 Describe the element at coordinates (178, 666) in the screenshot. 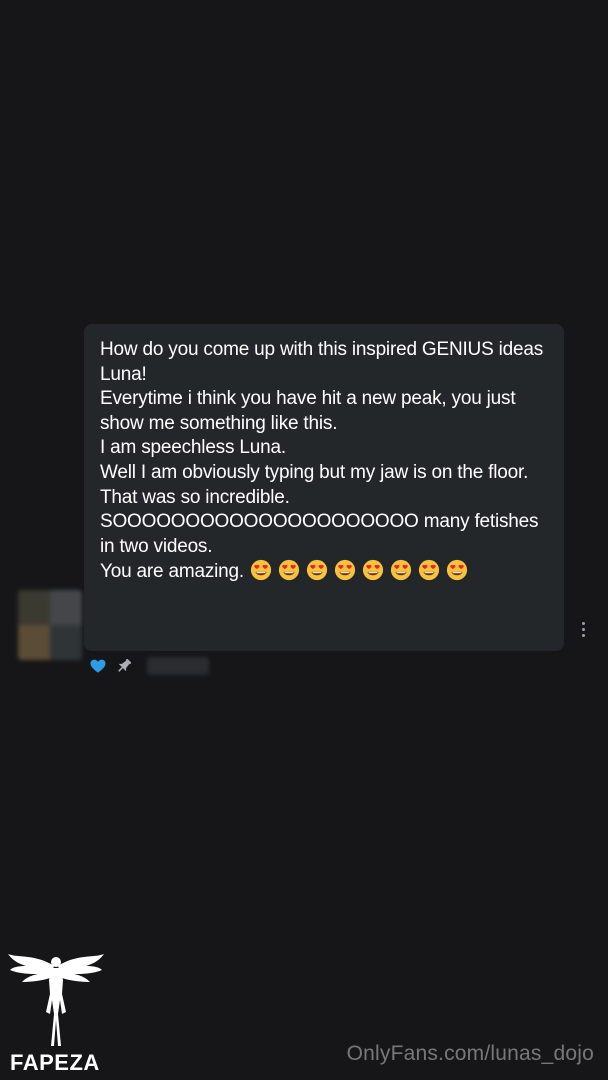

I see `timestamp-blurred` at that location.